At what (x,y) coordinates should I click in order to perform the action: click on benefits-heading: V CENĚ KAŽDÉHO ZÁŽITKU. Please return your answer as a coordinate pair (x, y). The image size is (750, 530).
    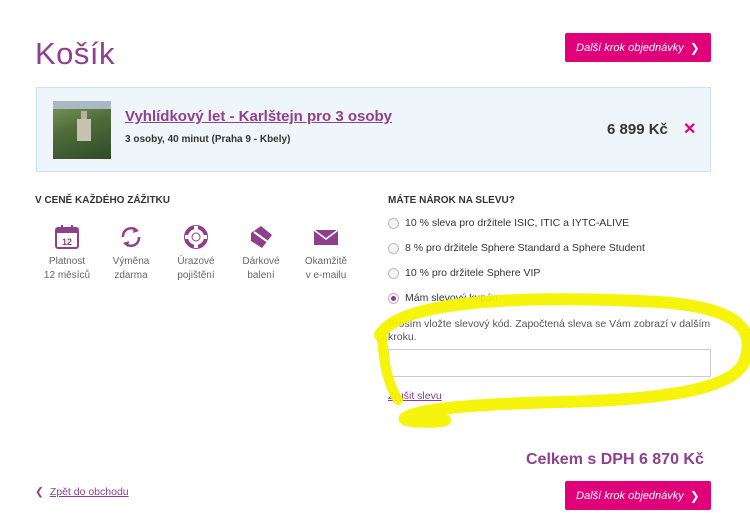
    Looking at the image, I should click on (102, 200).